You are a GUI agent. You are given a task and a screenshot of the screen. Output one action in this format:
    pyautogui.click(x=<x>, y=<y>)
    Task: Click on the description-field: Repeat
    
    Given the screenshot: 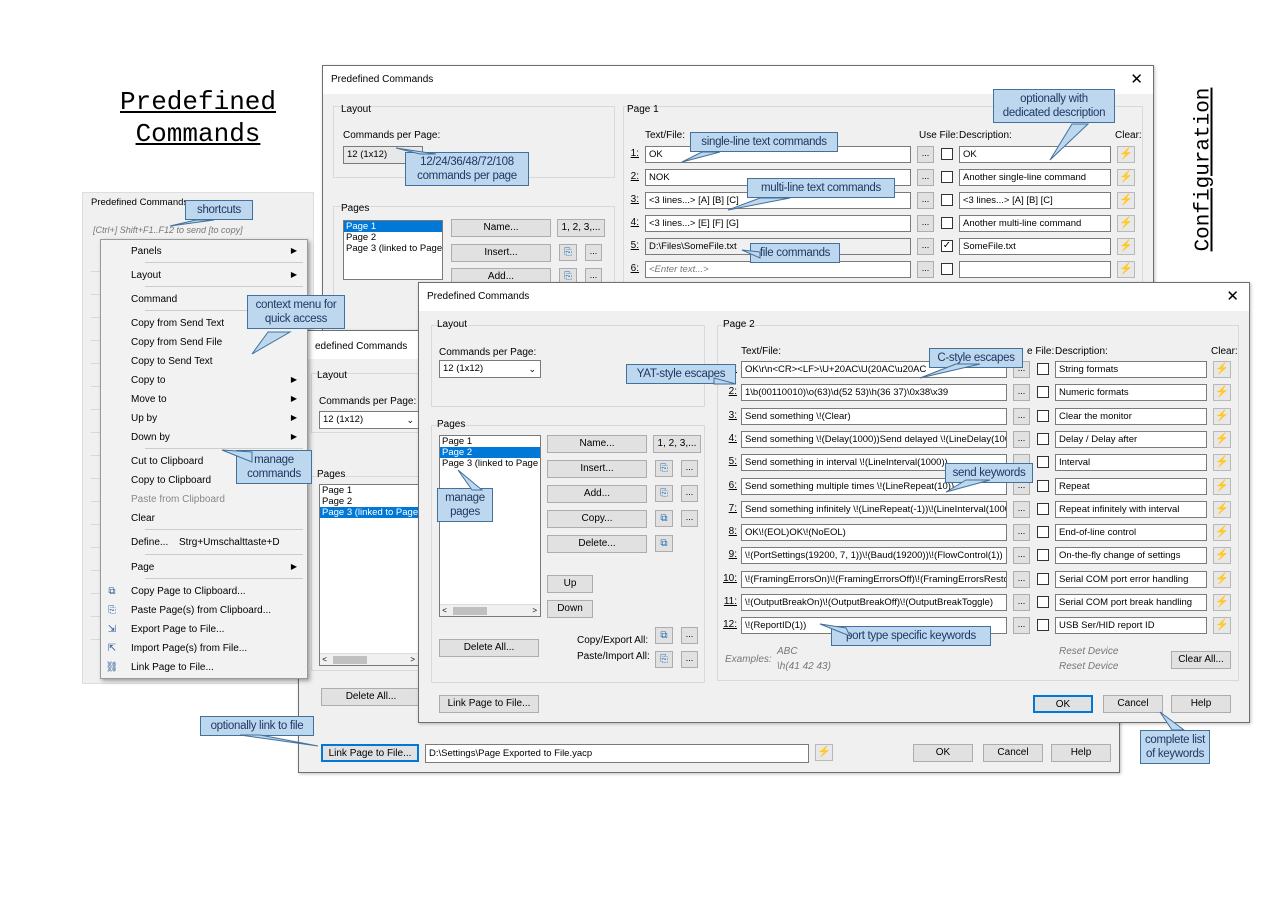 What is the action you would take?
    pyautogui.click(x=1131, y=486)
    